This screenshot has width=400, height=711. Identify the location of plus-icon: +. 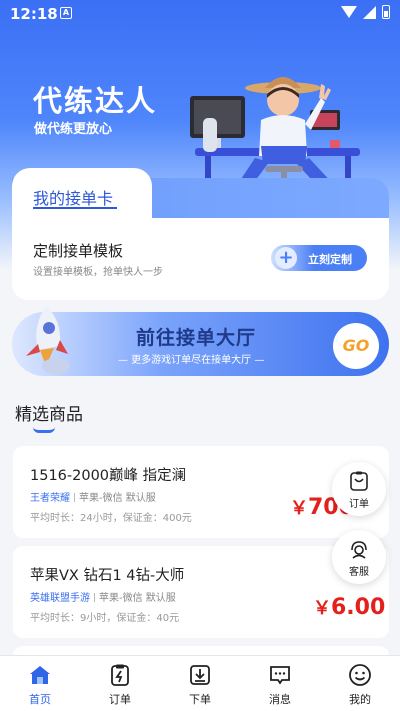
(286, 258).